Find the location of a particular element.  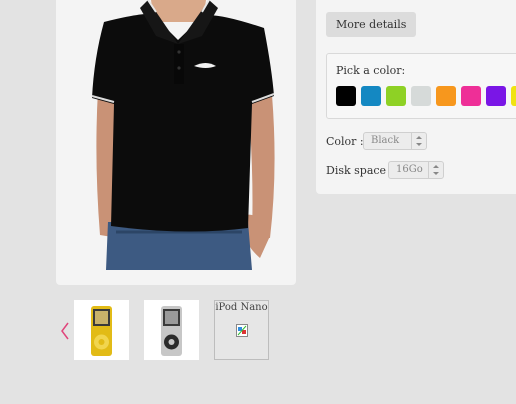

color-select: Black is located at coordinates (395, 141).